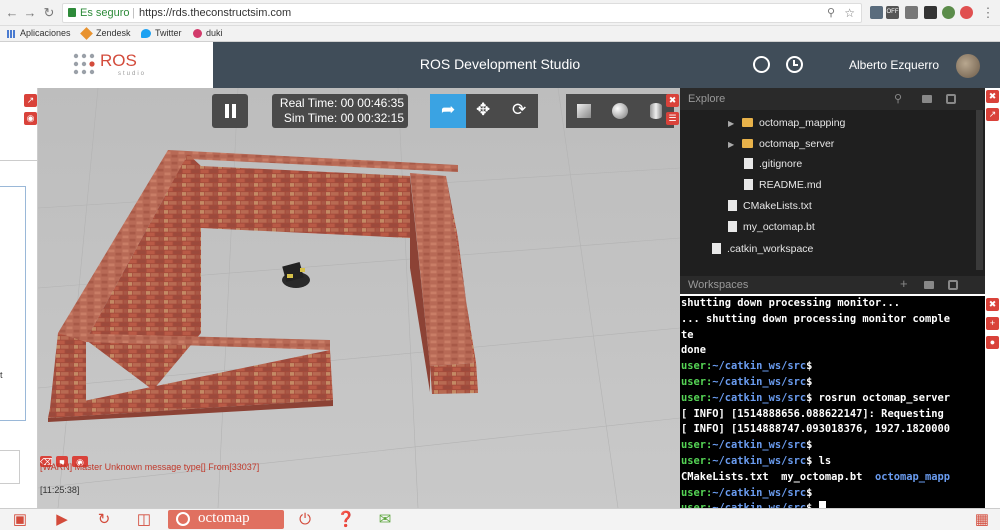 The image size is (1000, 530). I want to click on bookmark-twitter: Twitter, so click(168, 33).